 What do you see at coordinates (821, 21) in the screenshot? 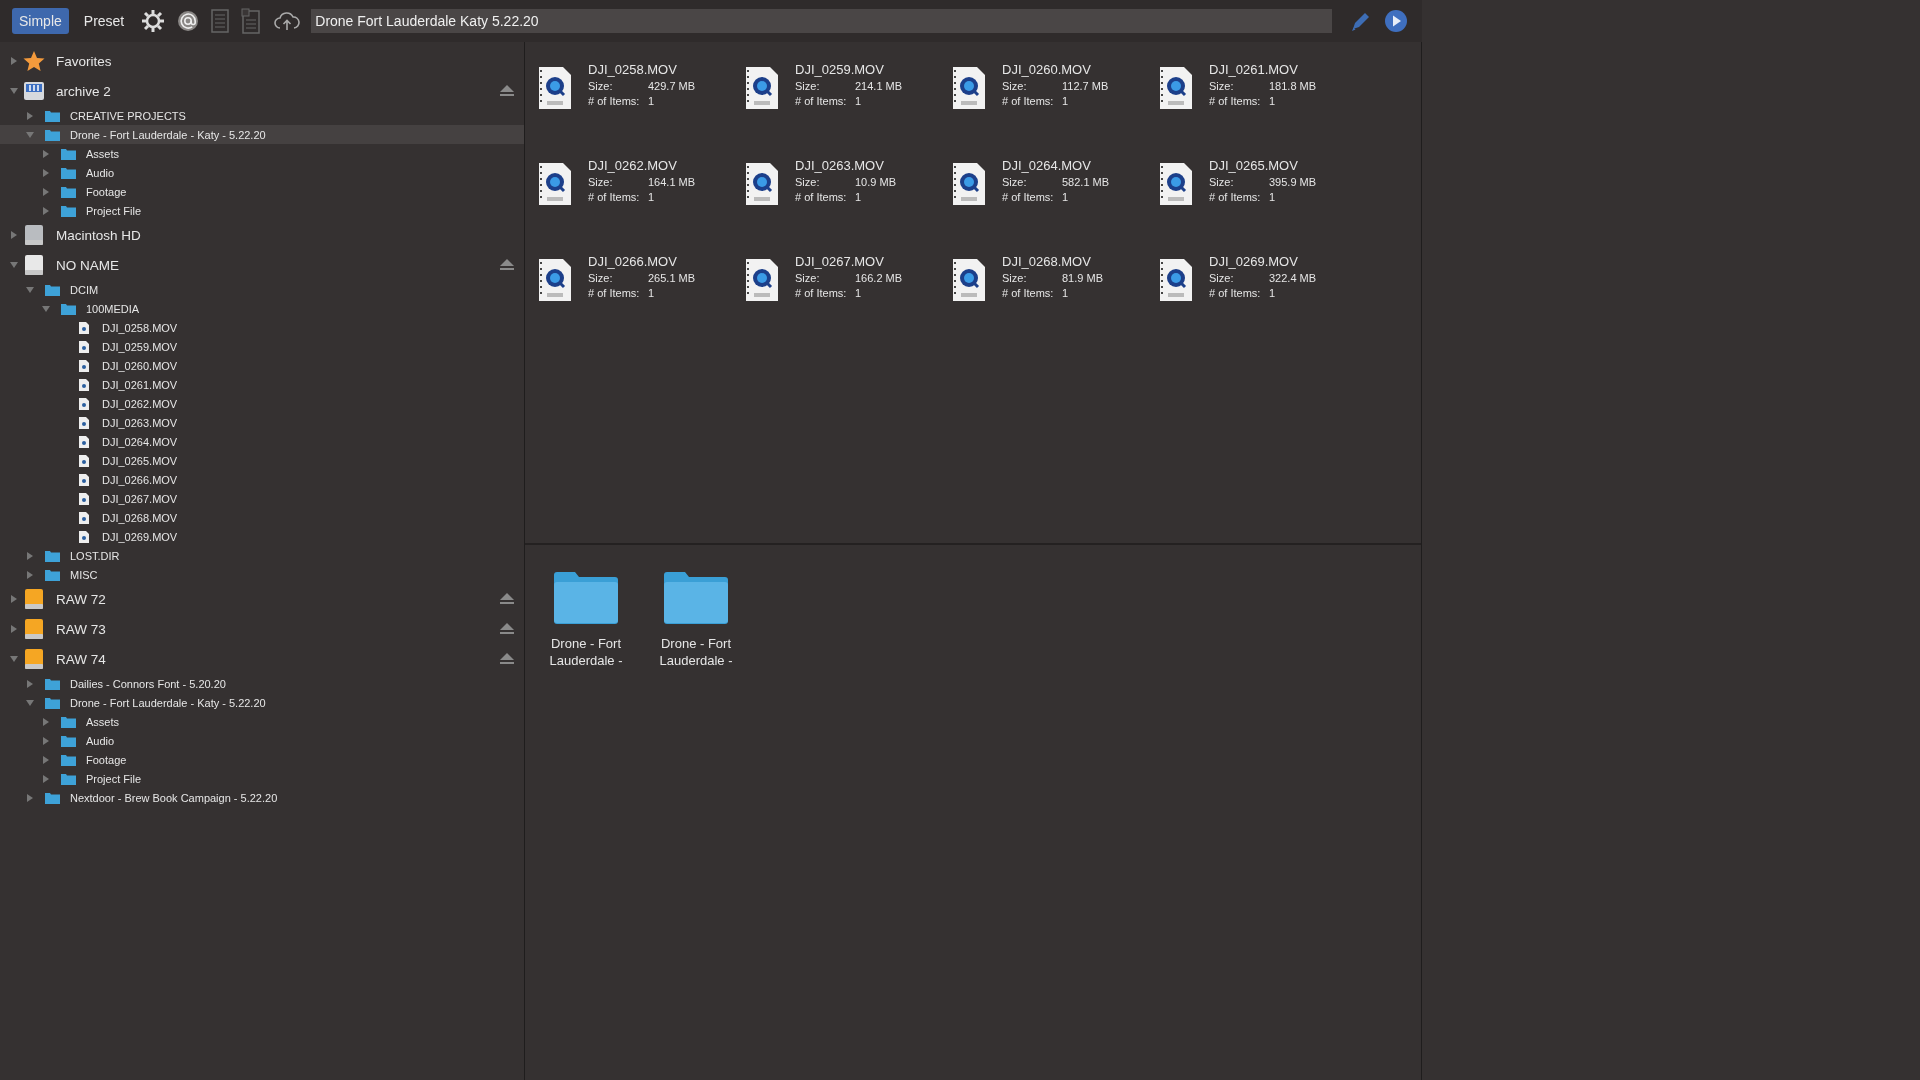
I see `path-field: Drone Fort Lauderdale Katy 5.22.20` at bounding box center [821, 21].